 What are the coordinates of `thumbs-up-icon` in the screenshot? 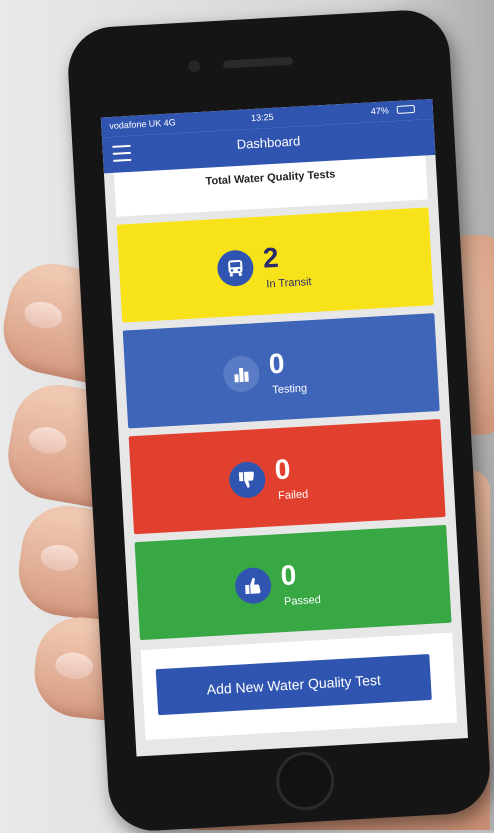 It's located at (253, 585).